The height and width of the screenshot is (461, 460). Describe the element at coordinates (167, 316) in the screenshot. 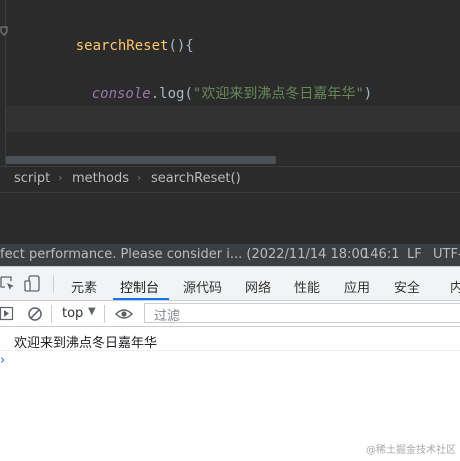

I see `filter-placeholder: 过滤` at that location.